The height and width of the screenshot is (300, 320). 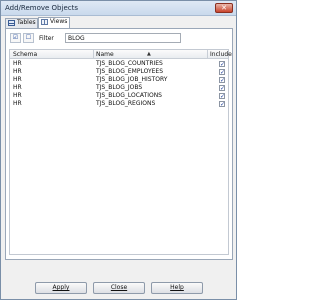 I want to click on table-row: HR TJS_BLOG_COUNTRIES ✓, so click(x=119, y=64).